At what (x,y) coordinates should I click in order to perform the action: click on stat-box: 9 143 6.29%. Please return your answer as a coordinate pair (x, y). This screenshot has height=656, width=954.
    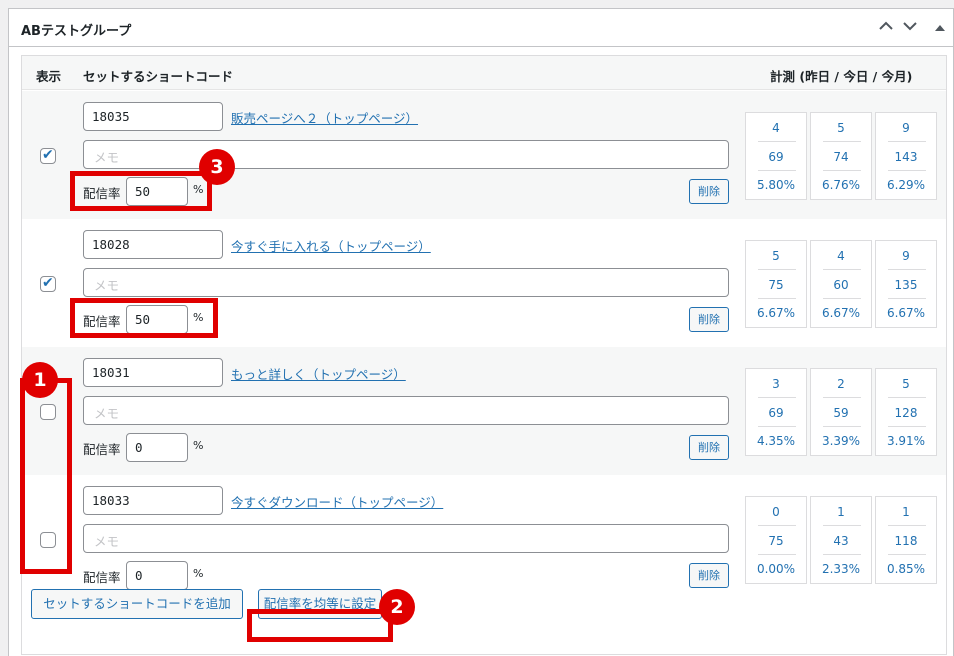
    Looking at the image, I should click on (906, 156).